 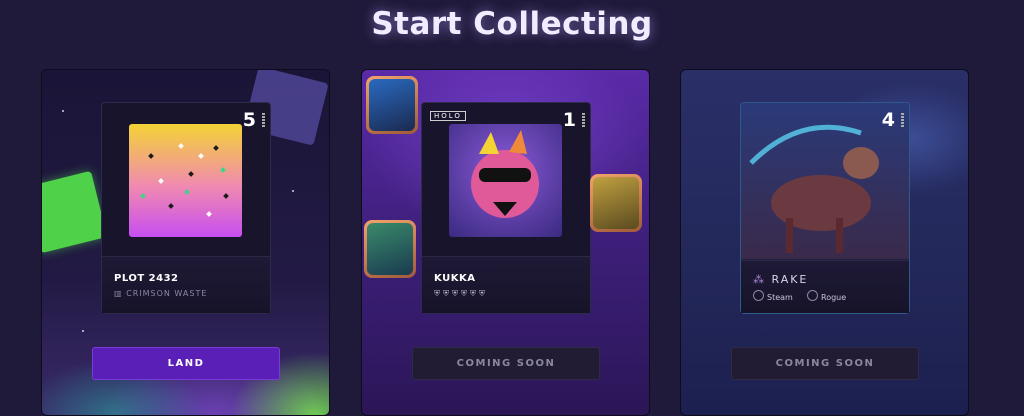 What do you see at coordinates (448, 116) in the screenshot?
I see `holo-badge: HOLO` at bounding box center [448, 116].